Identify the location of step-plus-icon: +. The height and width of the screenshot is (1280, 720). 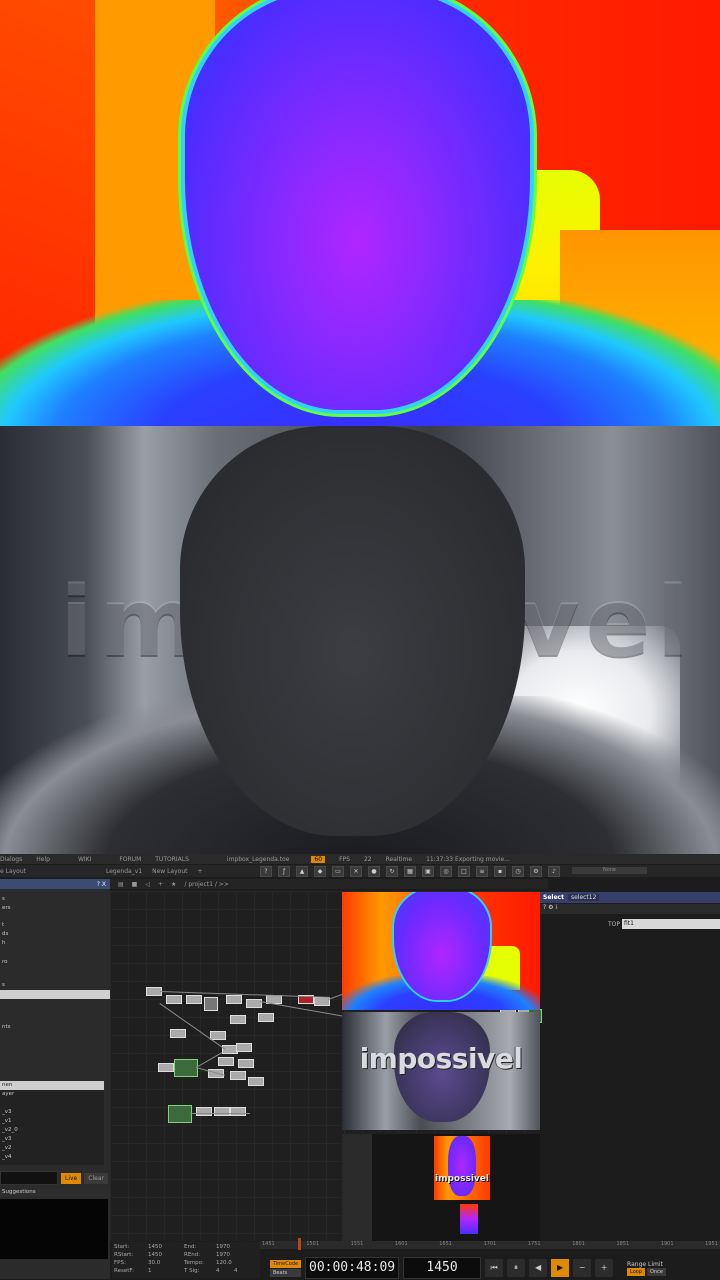
(604, 1268).